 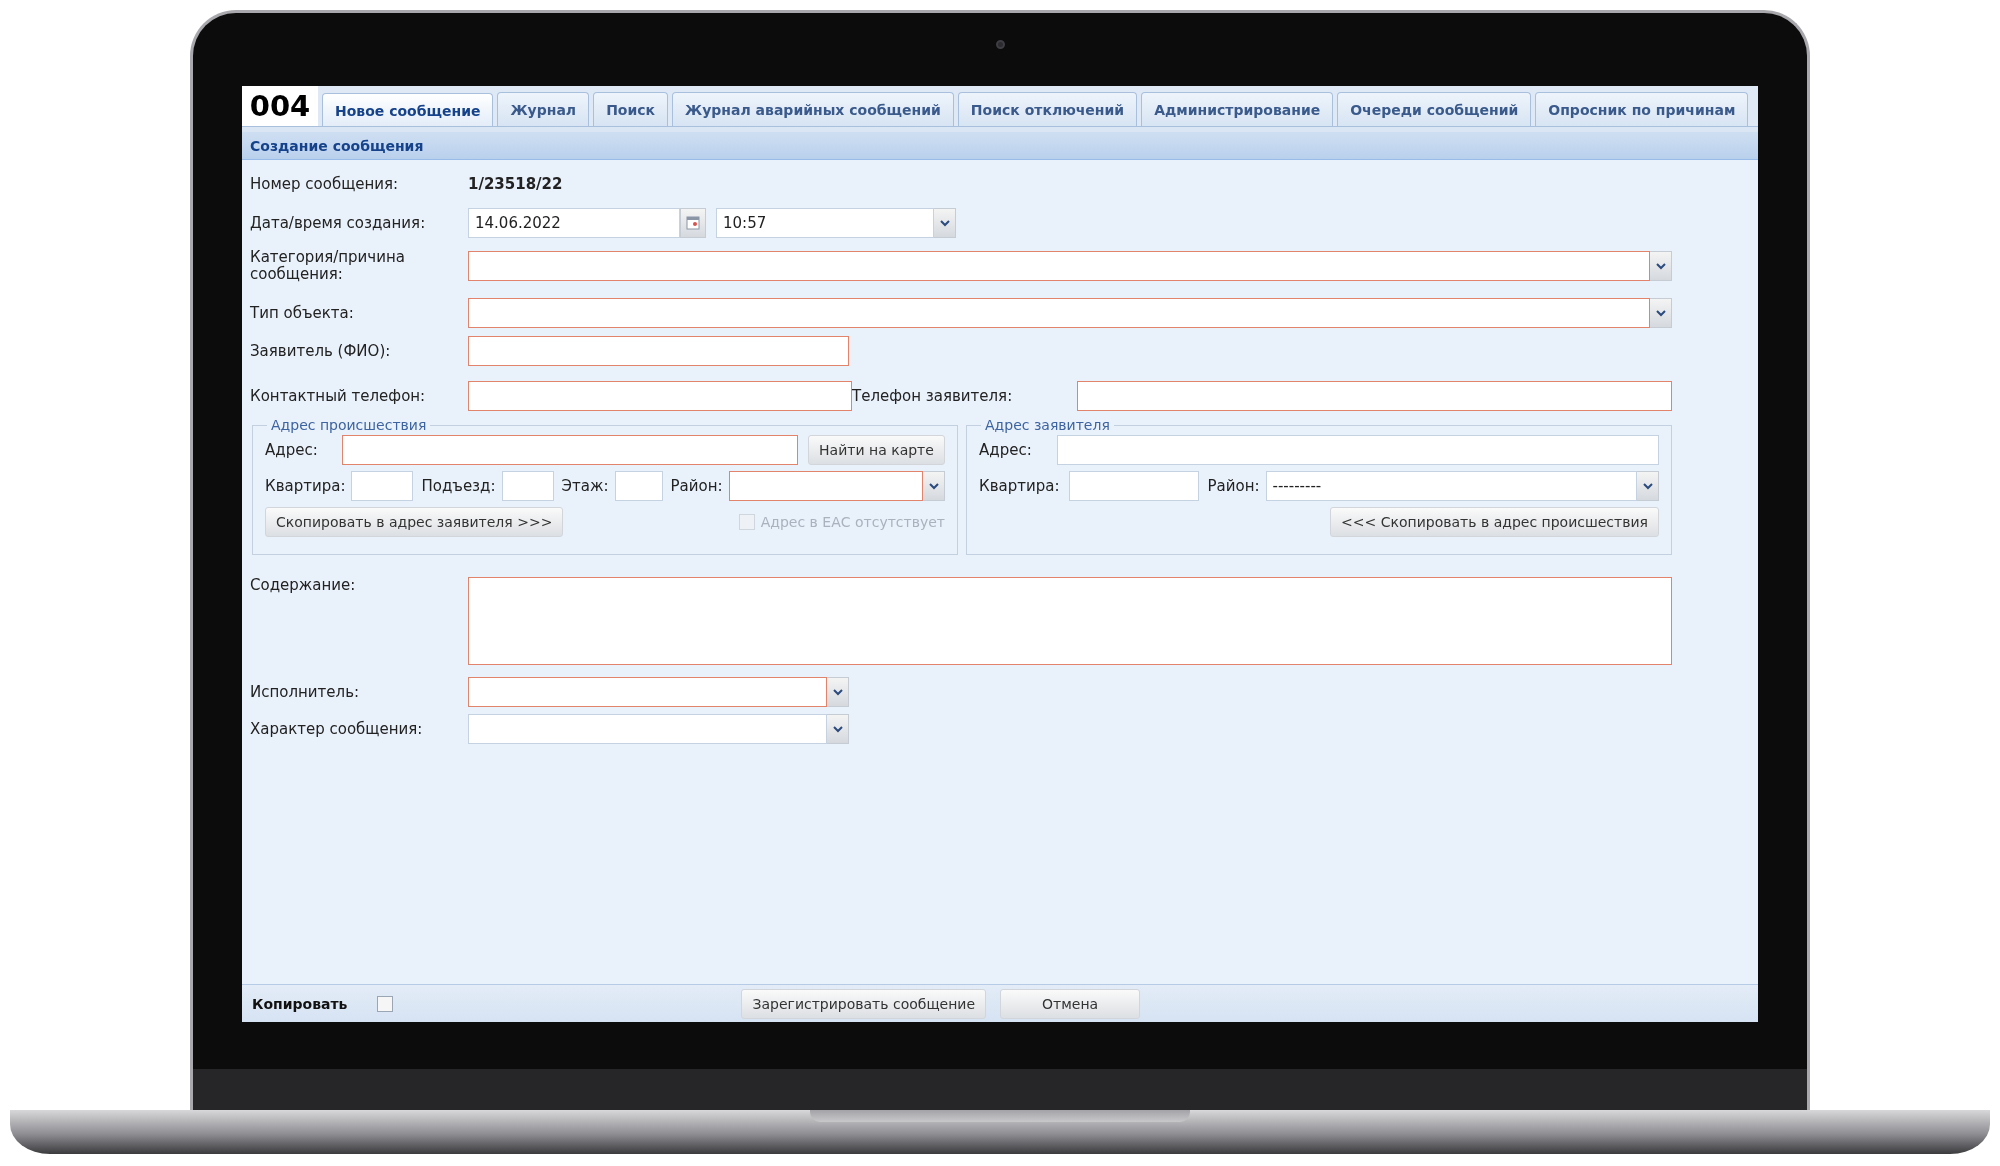 What do you see at coordinates (1462, 486) in the screenshot?
I see `dropdown-field: ---------` at bounding box center [1462, 486].